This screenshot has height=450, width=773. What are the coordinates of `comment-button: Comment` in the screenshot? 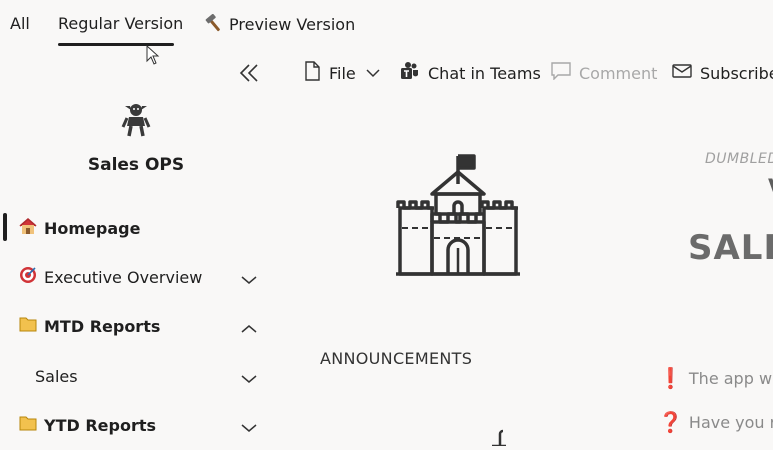 It's located at (604, 73).